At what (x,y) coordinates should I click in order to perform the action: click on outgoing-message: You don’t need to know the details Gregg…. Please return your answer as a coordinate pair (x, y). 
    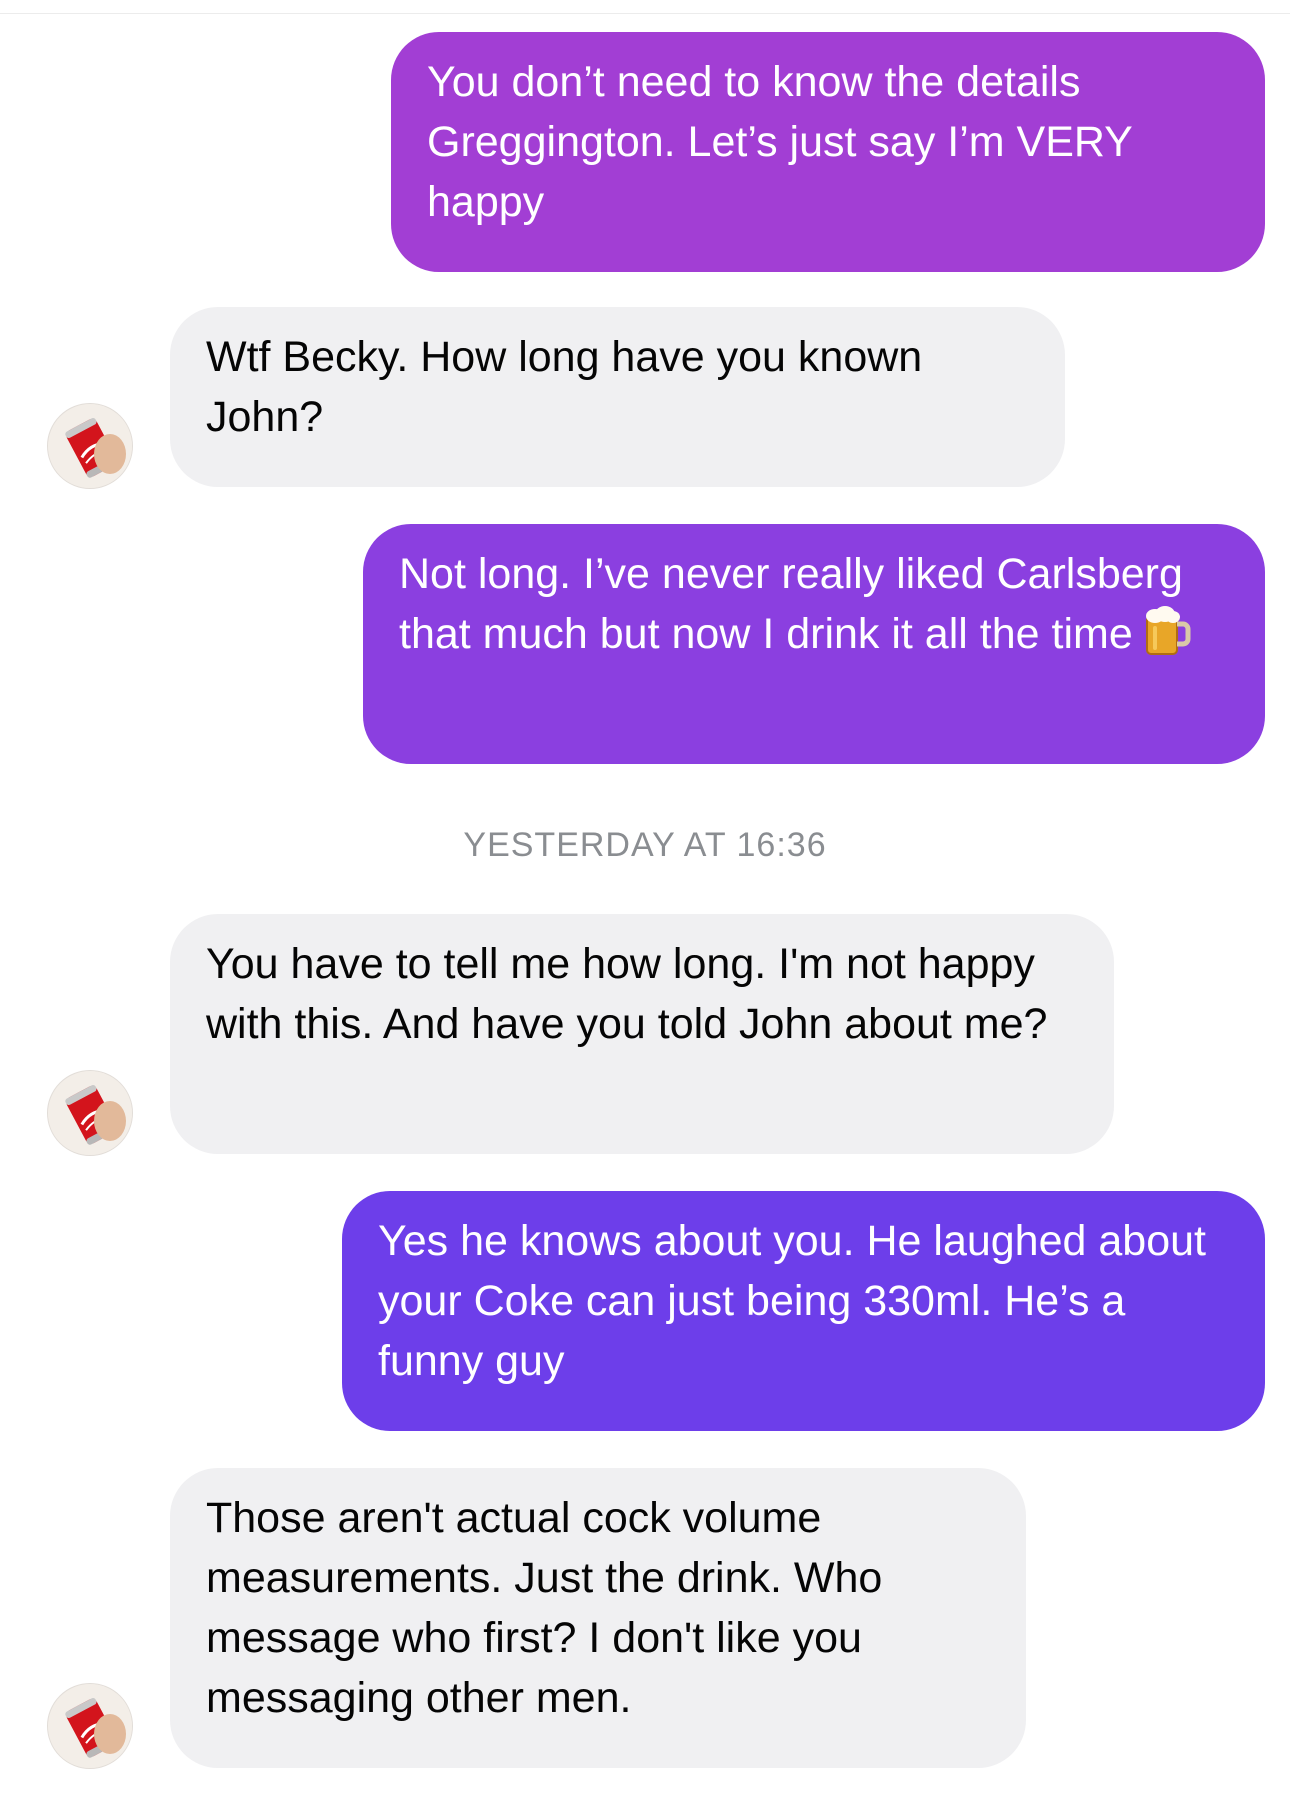
    Looking at the image, I should click on (828, 152).